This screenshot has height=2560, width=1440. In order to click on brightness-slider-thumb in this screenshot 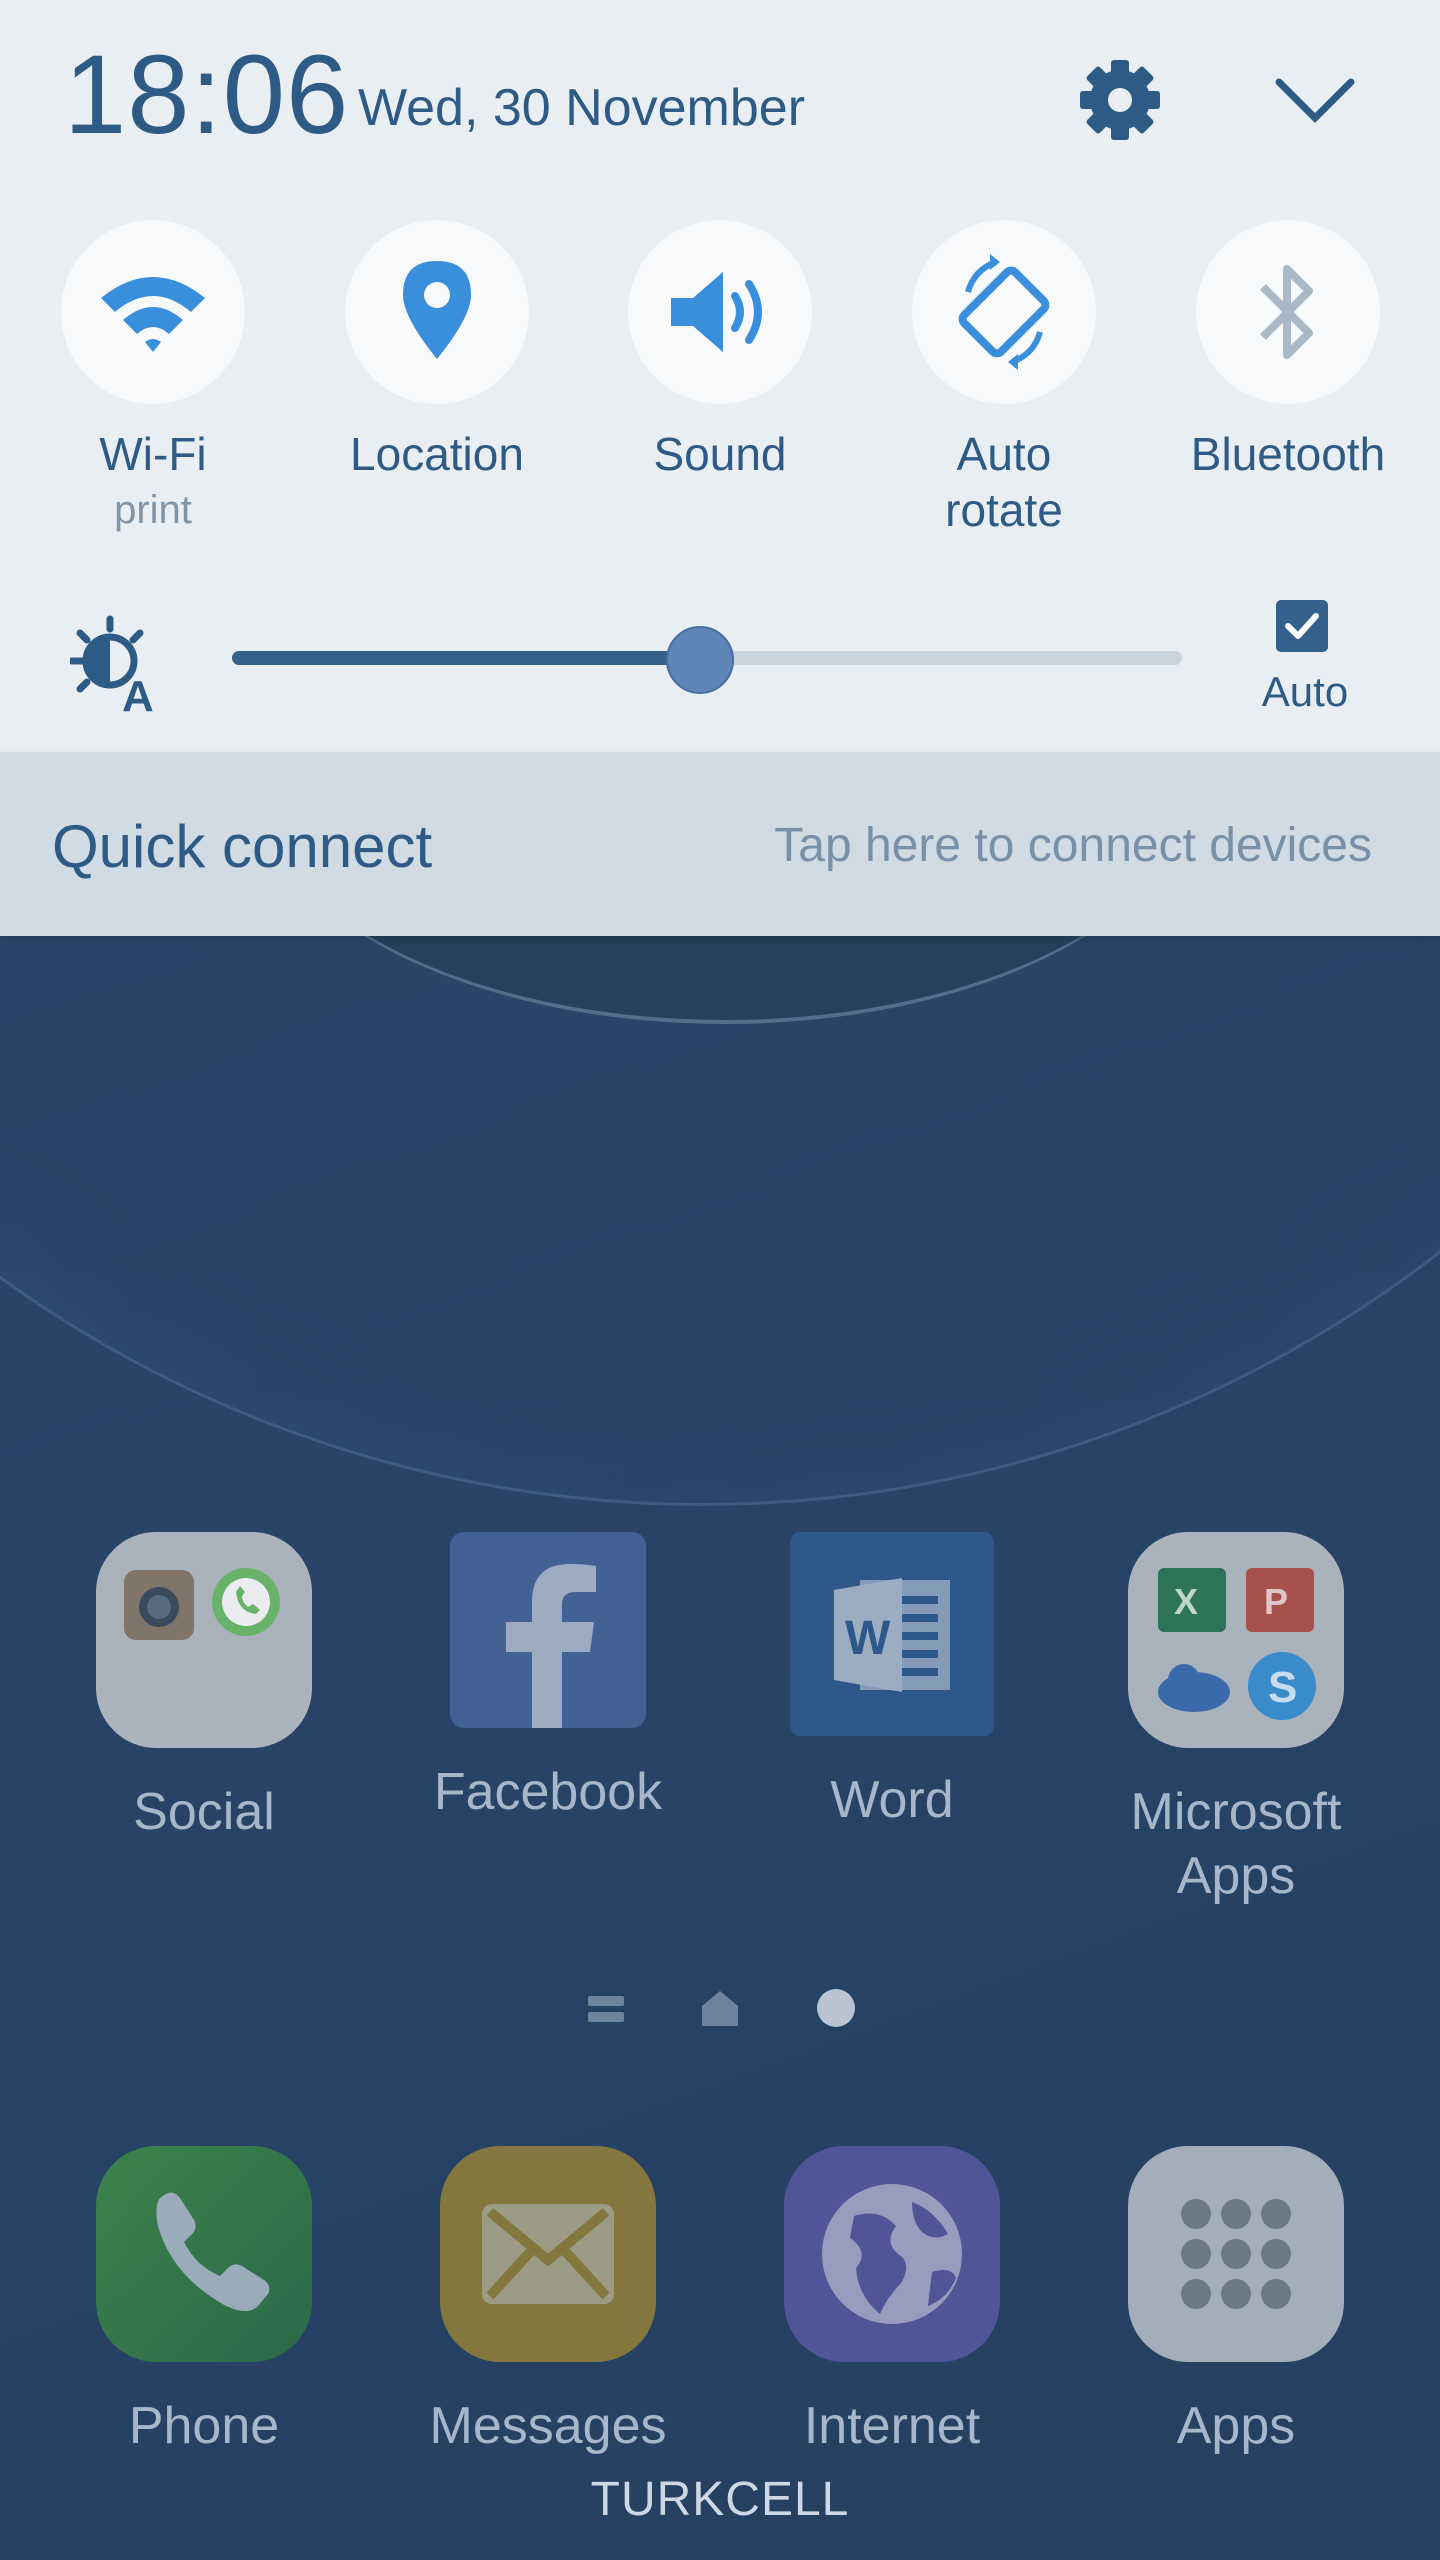, I will do `click(699, 660)`.